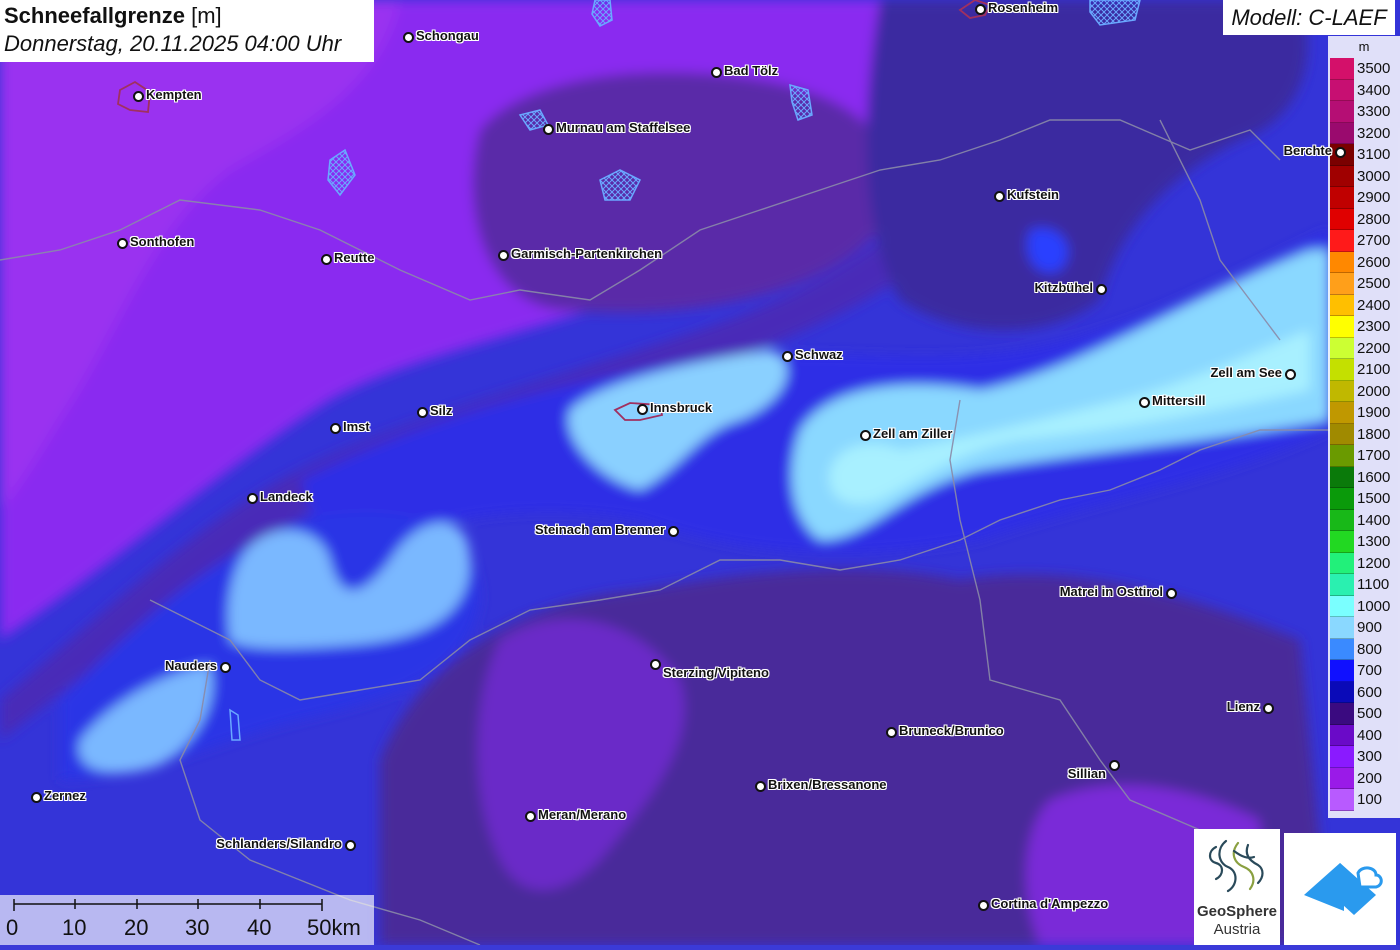  I want to click on legend-item: 2500, so click(1364, 284).